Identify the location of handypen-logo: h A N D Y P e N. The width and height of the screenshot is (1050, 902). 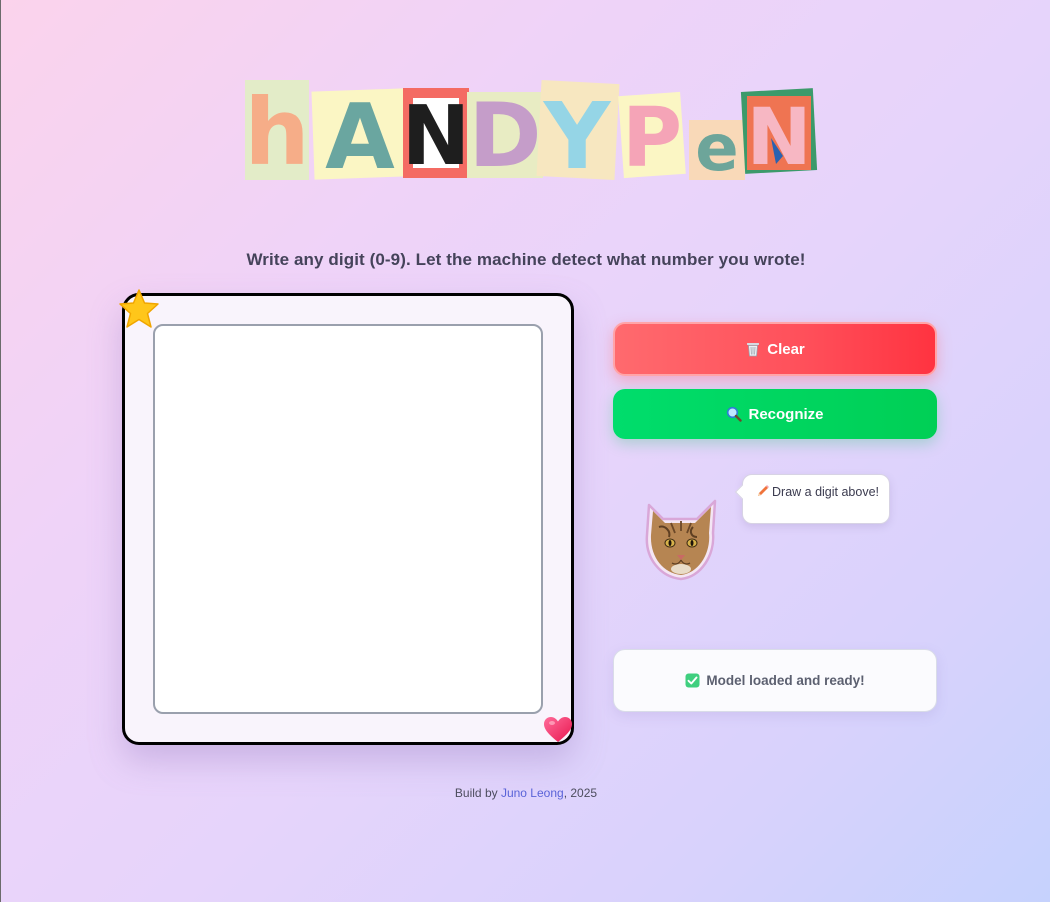
(530, 129).